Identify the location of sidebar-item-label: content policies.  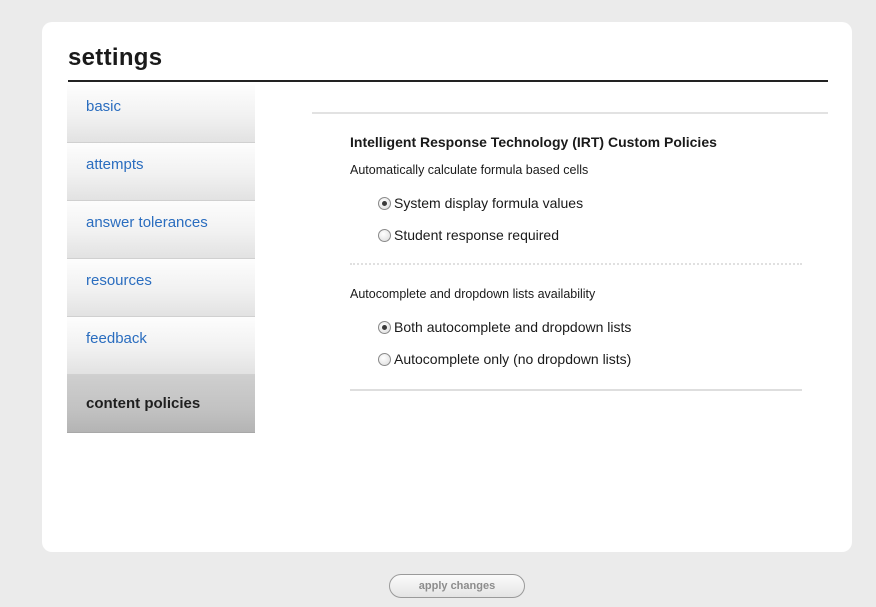
(143, 403).